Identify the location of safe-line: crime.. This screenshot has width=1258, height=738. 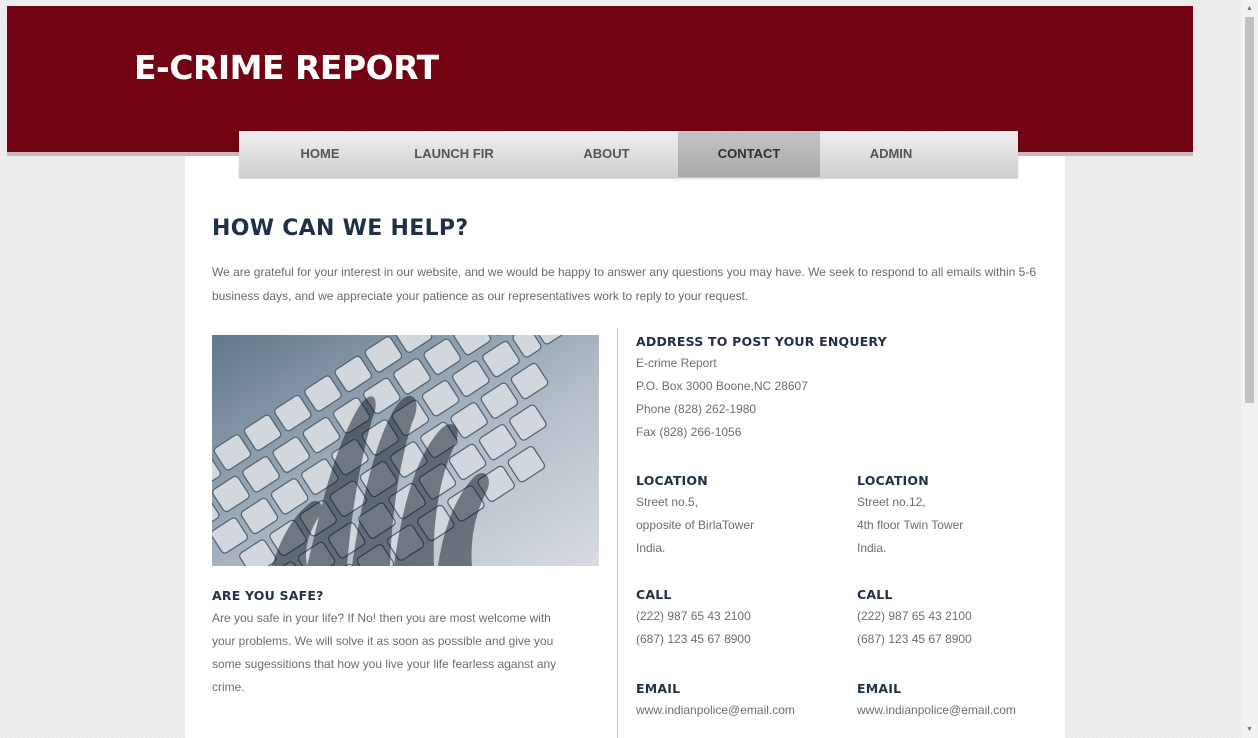
(228, 687).